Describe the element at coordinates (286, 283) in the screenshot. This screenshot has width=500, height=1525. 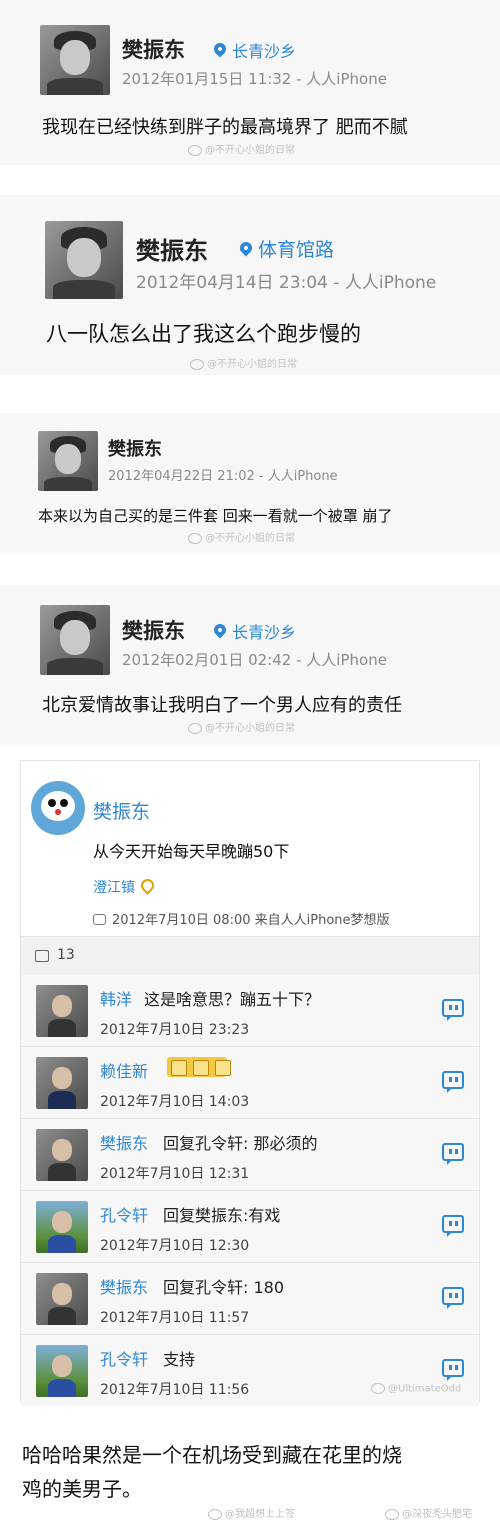
I see `post-meta: 2012年04月14日 23:04 - 人人iPhone` at that location.